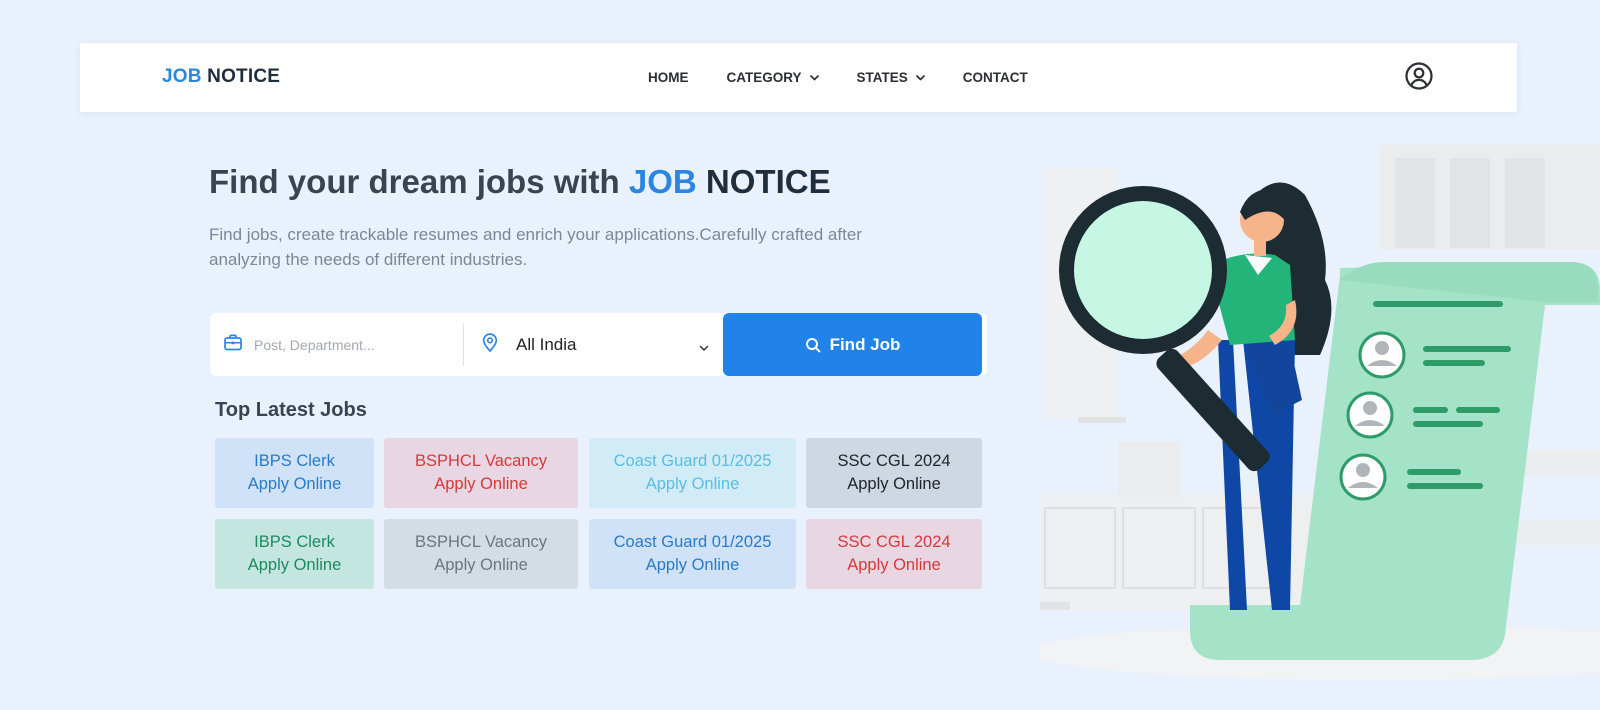  I want to click on search-icon, so click(813, 345).